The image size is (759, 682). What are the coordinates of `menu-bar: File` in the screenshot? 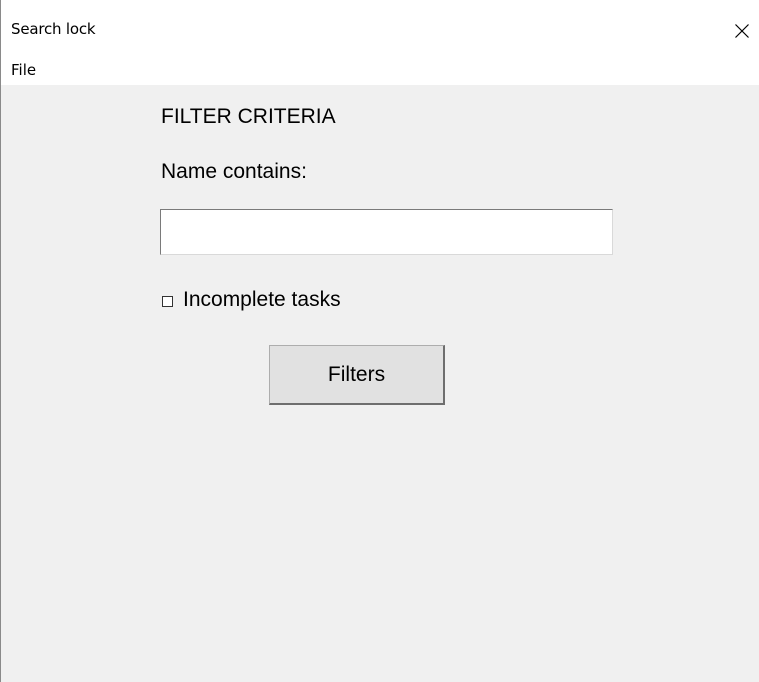 It's located at (380, 70).